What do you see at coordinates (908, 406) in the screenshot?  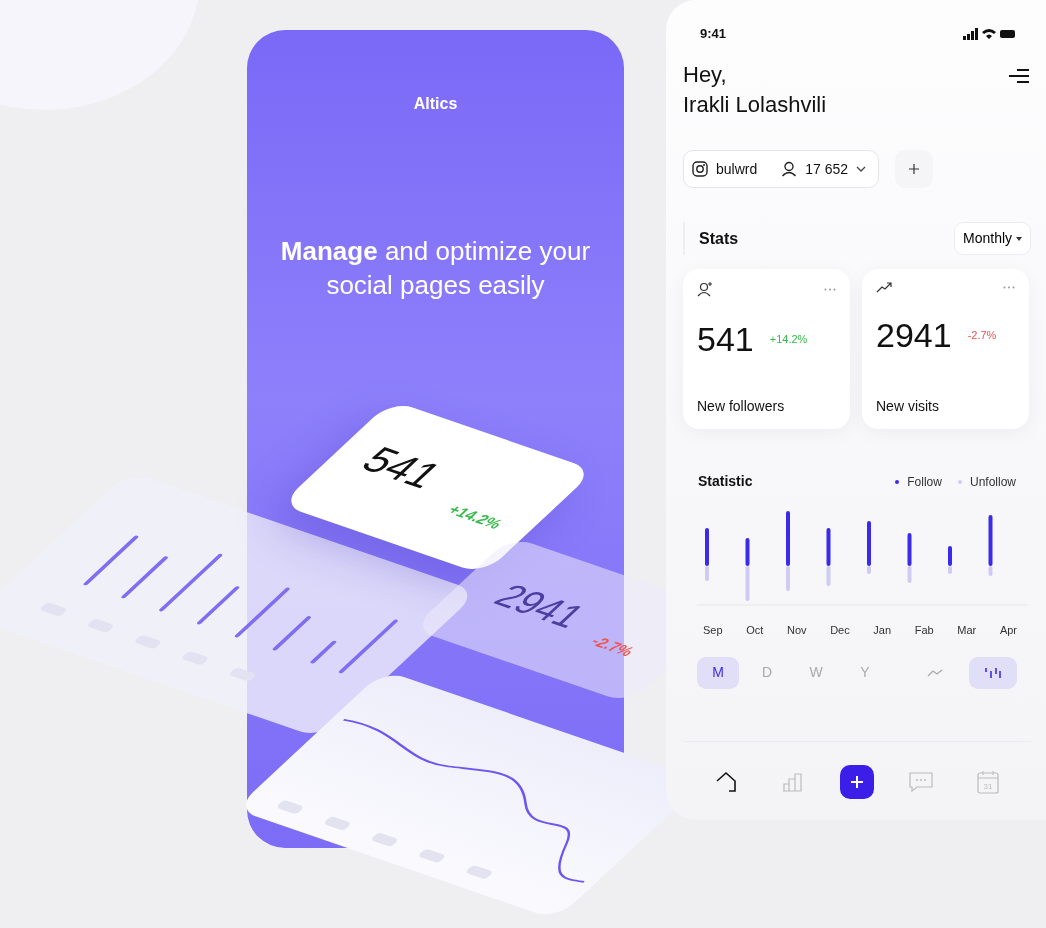 I see `stat-label: New visits` at bounding box center [908, 406].